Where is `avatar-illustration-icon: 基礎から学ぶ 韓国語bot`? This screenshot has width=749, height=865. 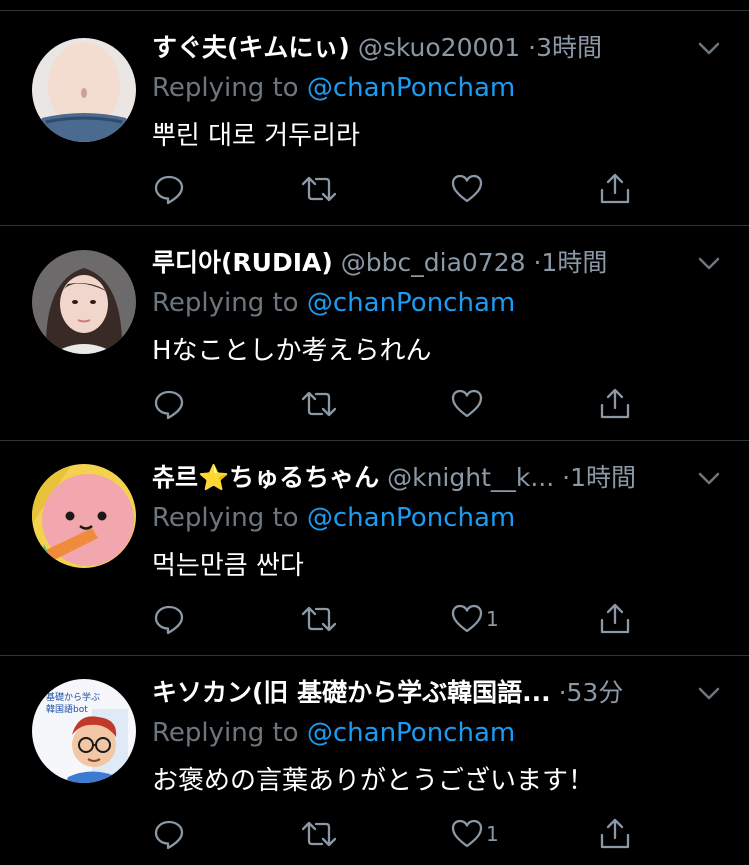
avatar-illustration-icon: 基礎から学ぶ 韓国語bot is located at coordinates (84, 731).